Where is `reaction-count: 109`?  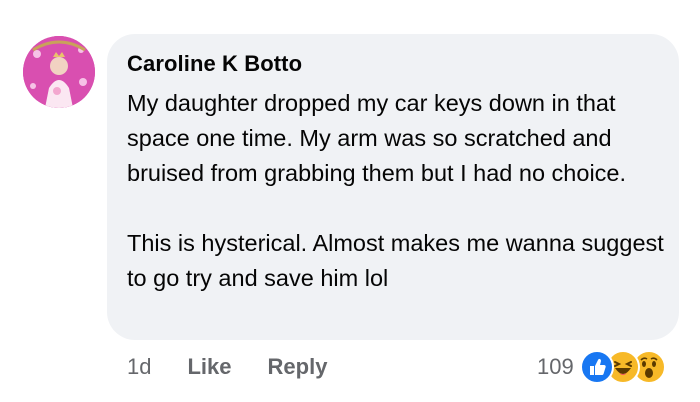
reaction-count: 109 is located at coordinates (555, 366).